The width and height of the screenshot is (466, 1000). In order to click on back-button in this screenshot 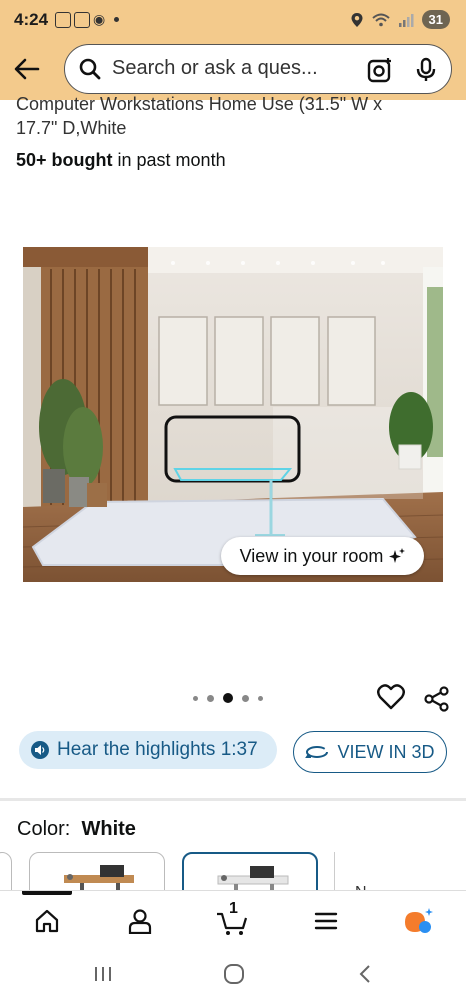, I will do `click(27, 69)`.